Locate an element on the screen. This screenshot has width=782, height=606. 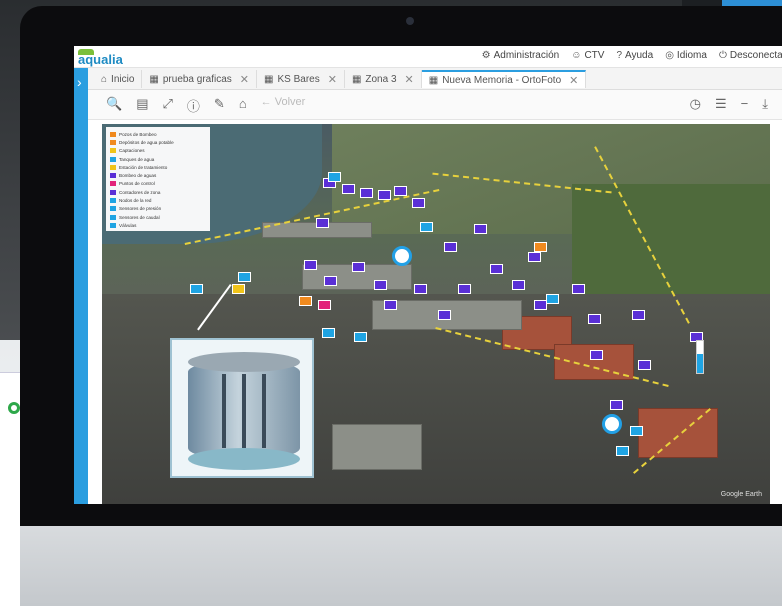
legend-label: Nodos de la red is located at coordinates (135, 201).